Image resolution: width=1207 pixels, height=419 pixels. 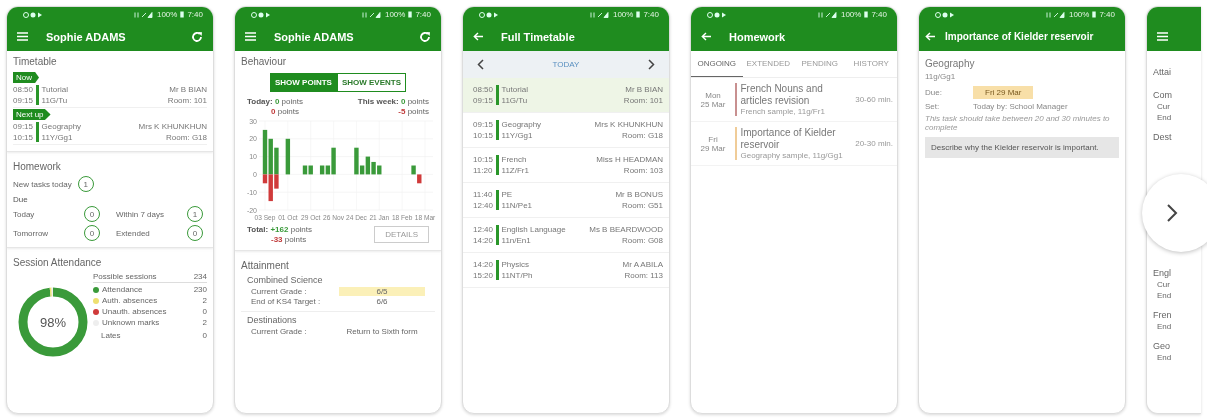 I want to click on room-number: Room: 103, so click(x=643, y=170).